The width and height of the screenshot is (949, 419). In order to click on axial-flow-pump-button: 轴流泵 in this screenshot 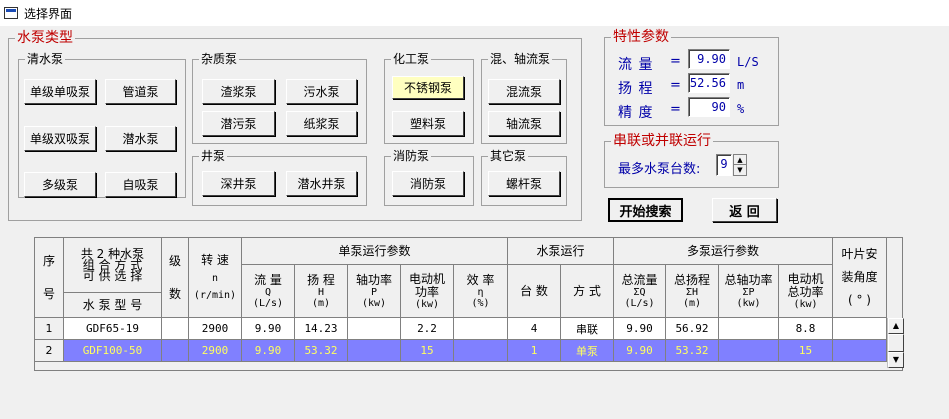, I will do `click(524, 123)`.